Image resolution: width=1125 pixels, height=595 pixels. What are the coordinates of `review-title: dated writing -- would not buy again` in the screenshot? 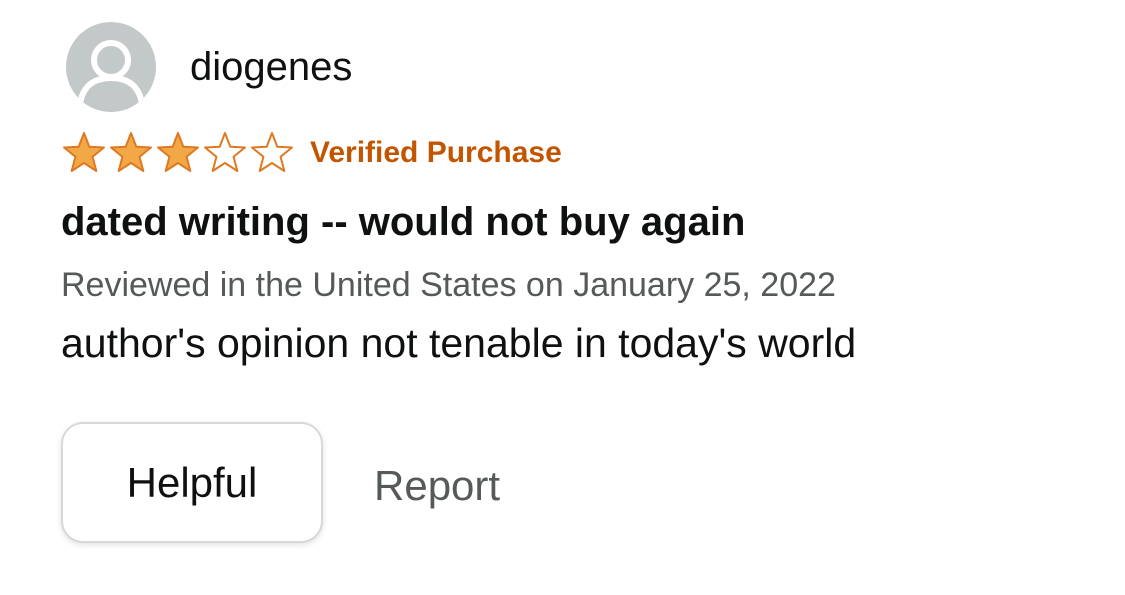 It's located at (403, 222).